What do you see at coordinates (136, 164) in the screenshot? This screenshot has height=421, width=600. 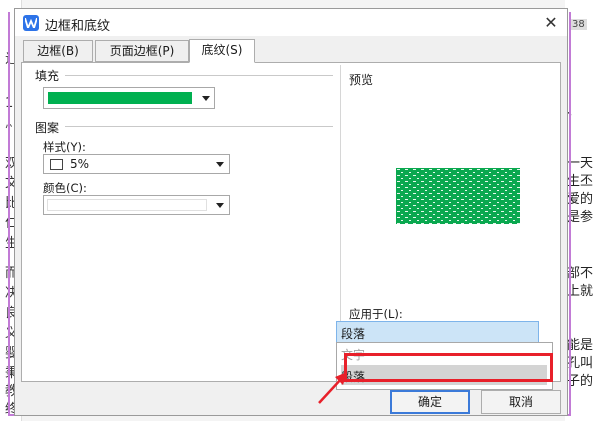 I see `pattern-style-dropdown: 5%` at bounding box center [136, 164].